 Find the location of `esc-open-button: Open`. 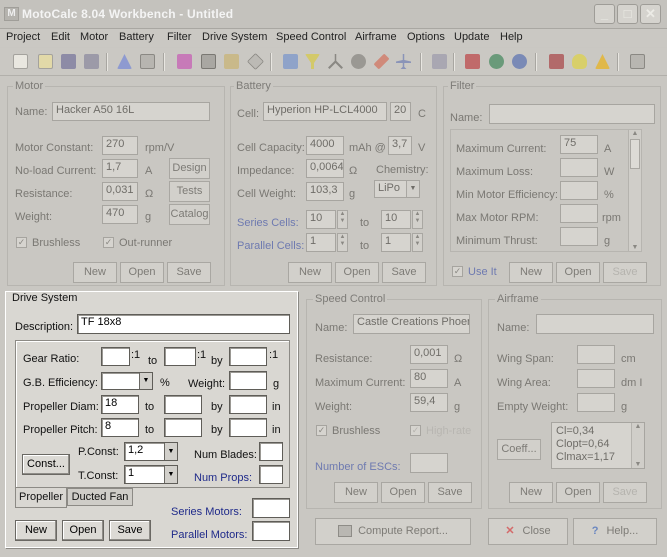

esc-open-button: Open is located at coordinates (403, 492).